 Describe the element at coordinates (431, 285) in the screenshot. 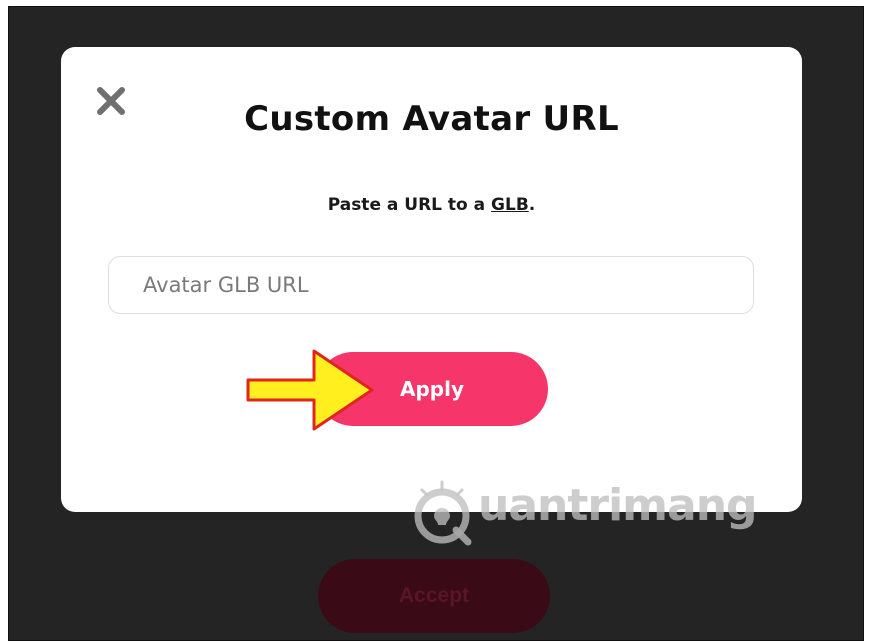

I see `avatar-glb-url-input` at that location.